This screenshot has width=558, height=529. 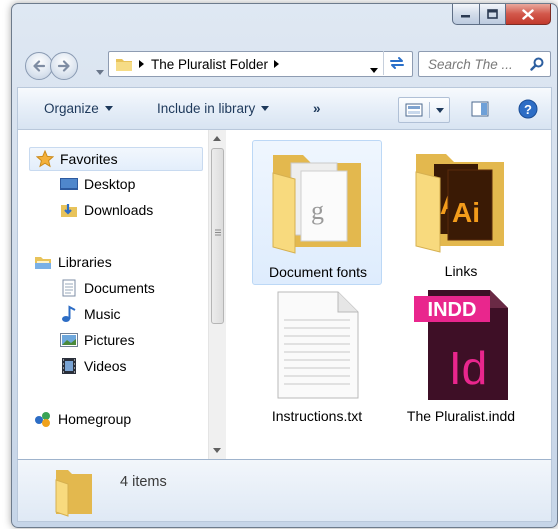 I want to click on videos-icon, so click(x=69, y=366).